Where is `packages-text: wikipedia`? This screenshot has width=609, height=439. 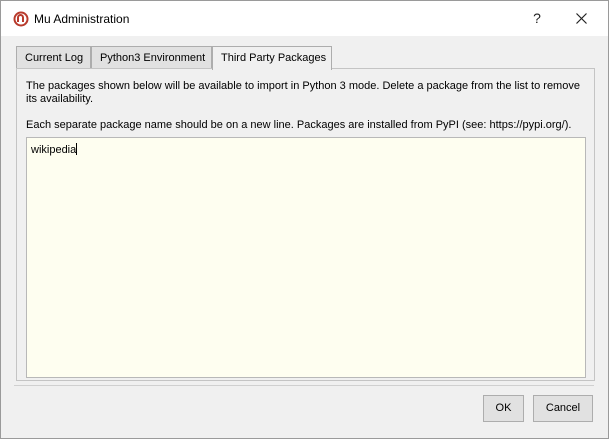 packages-text: wikipedia is located at coordinates (54, 150).